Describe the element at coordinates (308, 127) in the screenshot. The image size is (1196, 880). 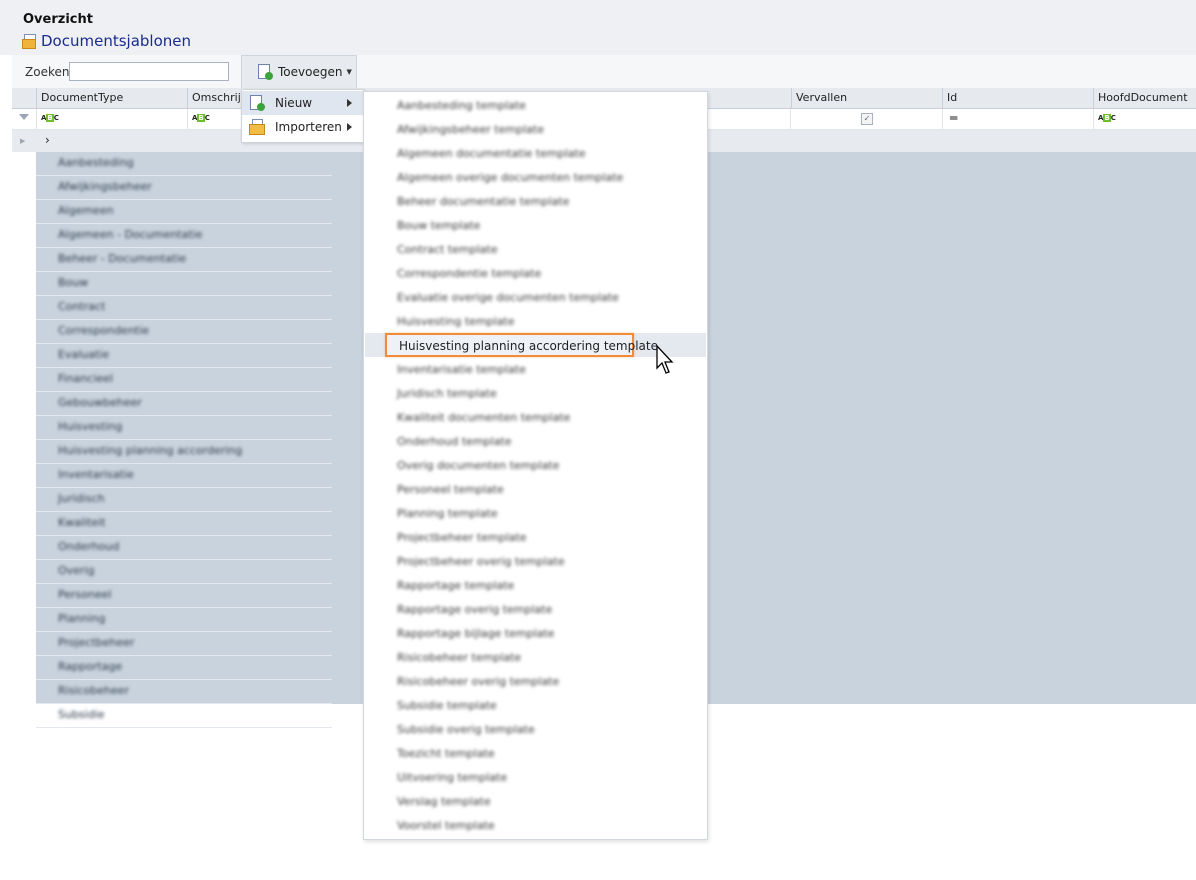
I see `menu-item-label: Importeren` at that location.